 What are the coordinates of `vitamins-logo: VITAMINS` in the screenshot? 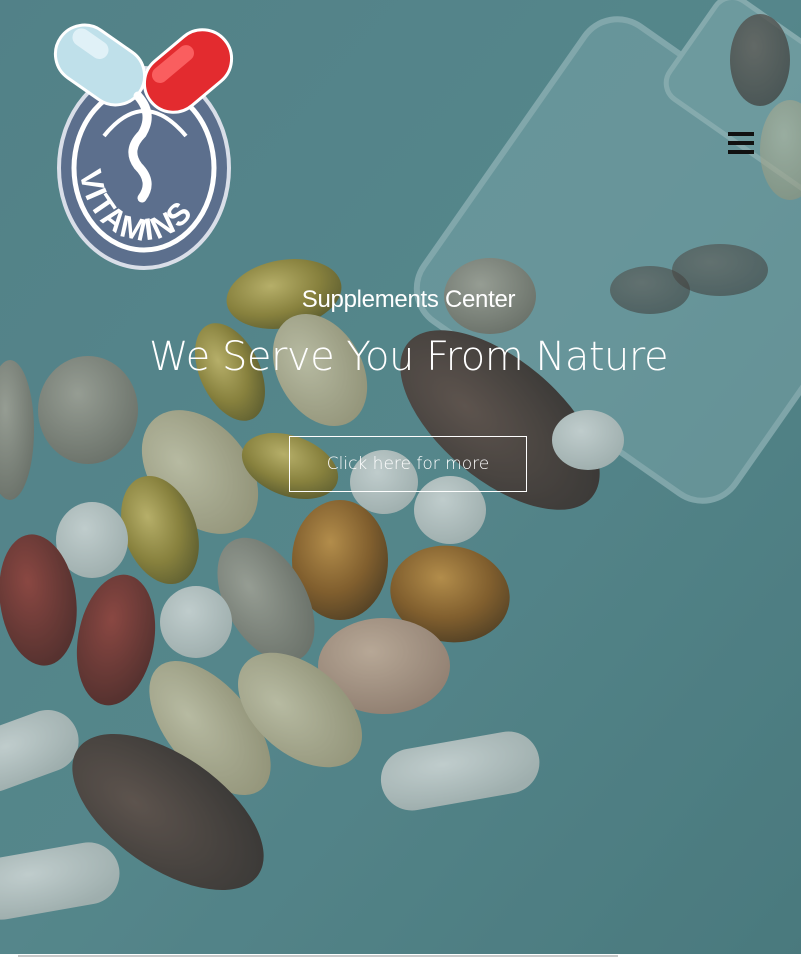 It's located at (144, 144).